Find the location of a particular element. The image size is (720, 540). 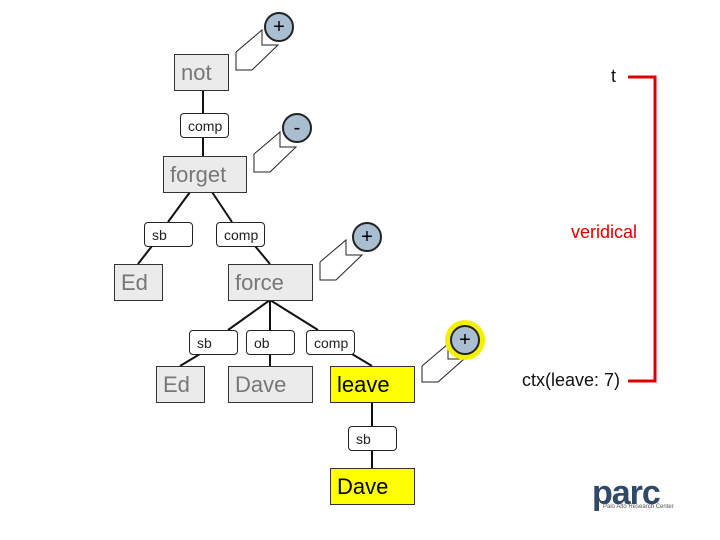

label-ob: ob is located at coordinates (270, 342).